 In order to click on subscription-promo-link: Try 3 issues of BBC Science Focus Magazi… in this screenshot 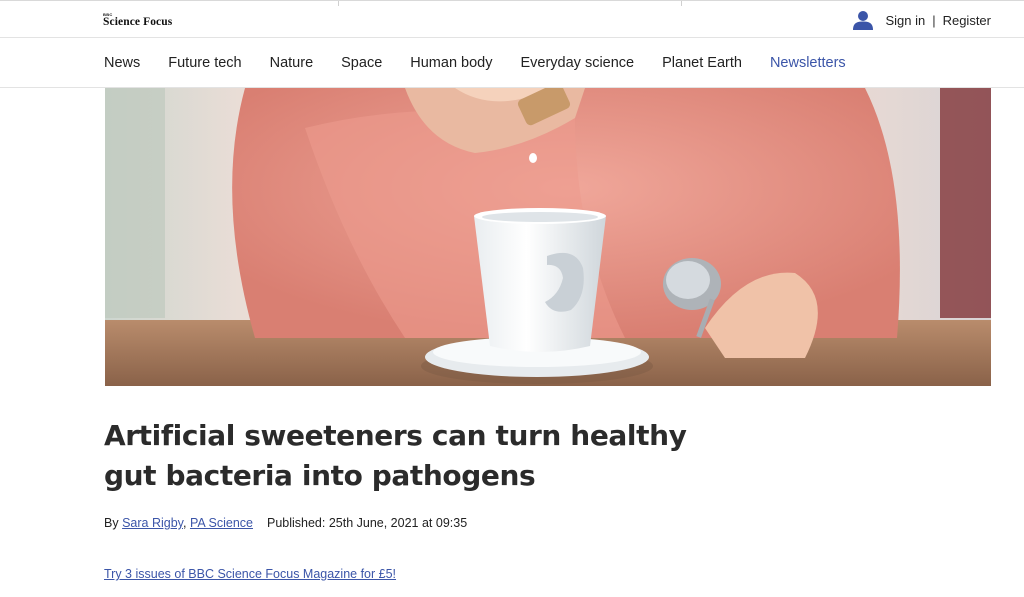, I will do `click(250, 574)`.